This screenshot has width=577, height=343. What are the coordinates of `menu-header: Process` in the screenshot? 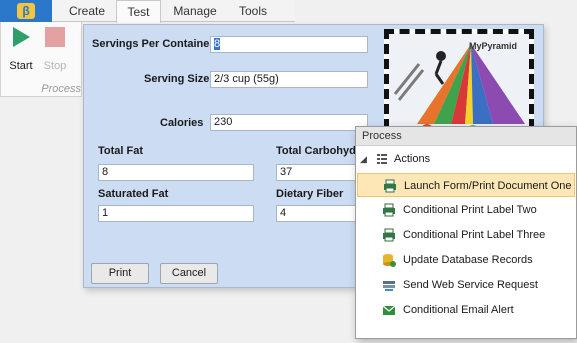 It's located at (466, 136).